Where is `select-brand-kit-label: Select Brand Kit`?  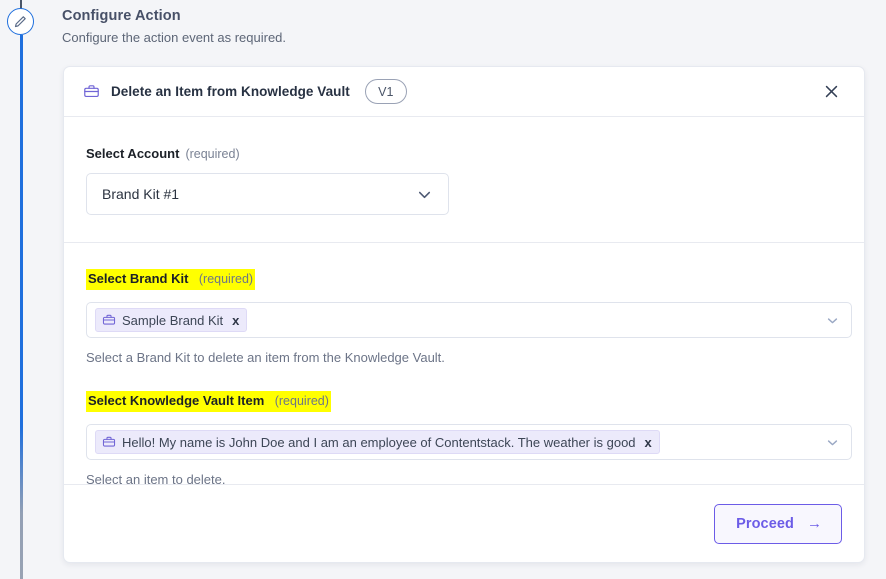
select-brand-kit-label: Select Brand Kit is located at coordinates (138, 278).